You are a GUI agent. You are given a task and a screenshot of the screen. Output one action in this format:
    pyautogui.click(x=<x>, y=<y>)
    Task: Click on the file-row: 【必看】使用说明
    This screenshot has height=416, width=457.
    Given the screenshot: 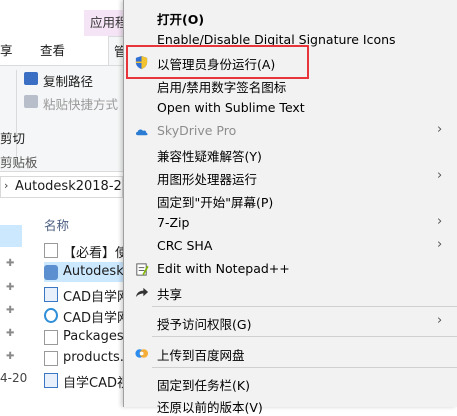 What is the action you would take?
    pyautogui.click(x=84, y=250)
    